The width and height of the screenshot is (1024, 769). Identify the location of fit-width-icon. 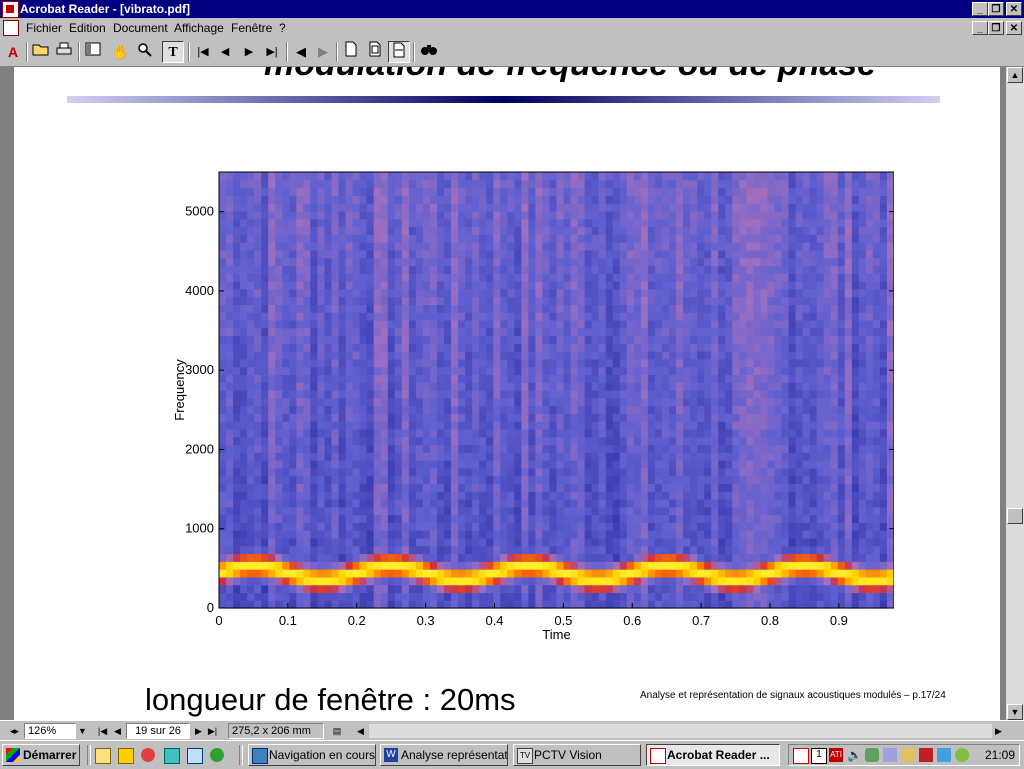
(399, 52).